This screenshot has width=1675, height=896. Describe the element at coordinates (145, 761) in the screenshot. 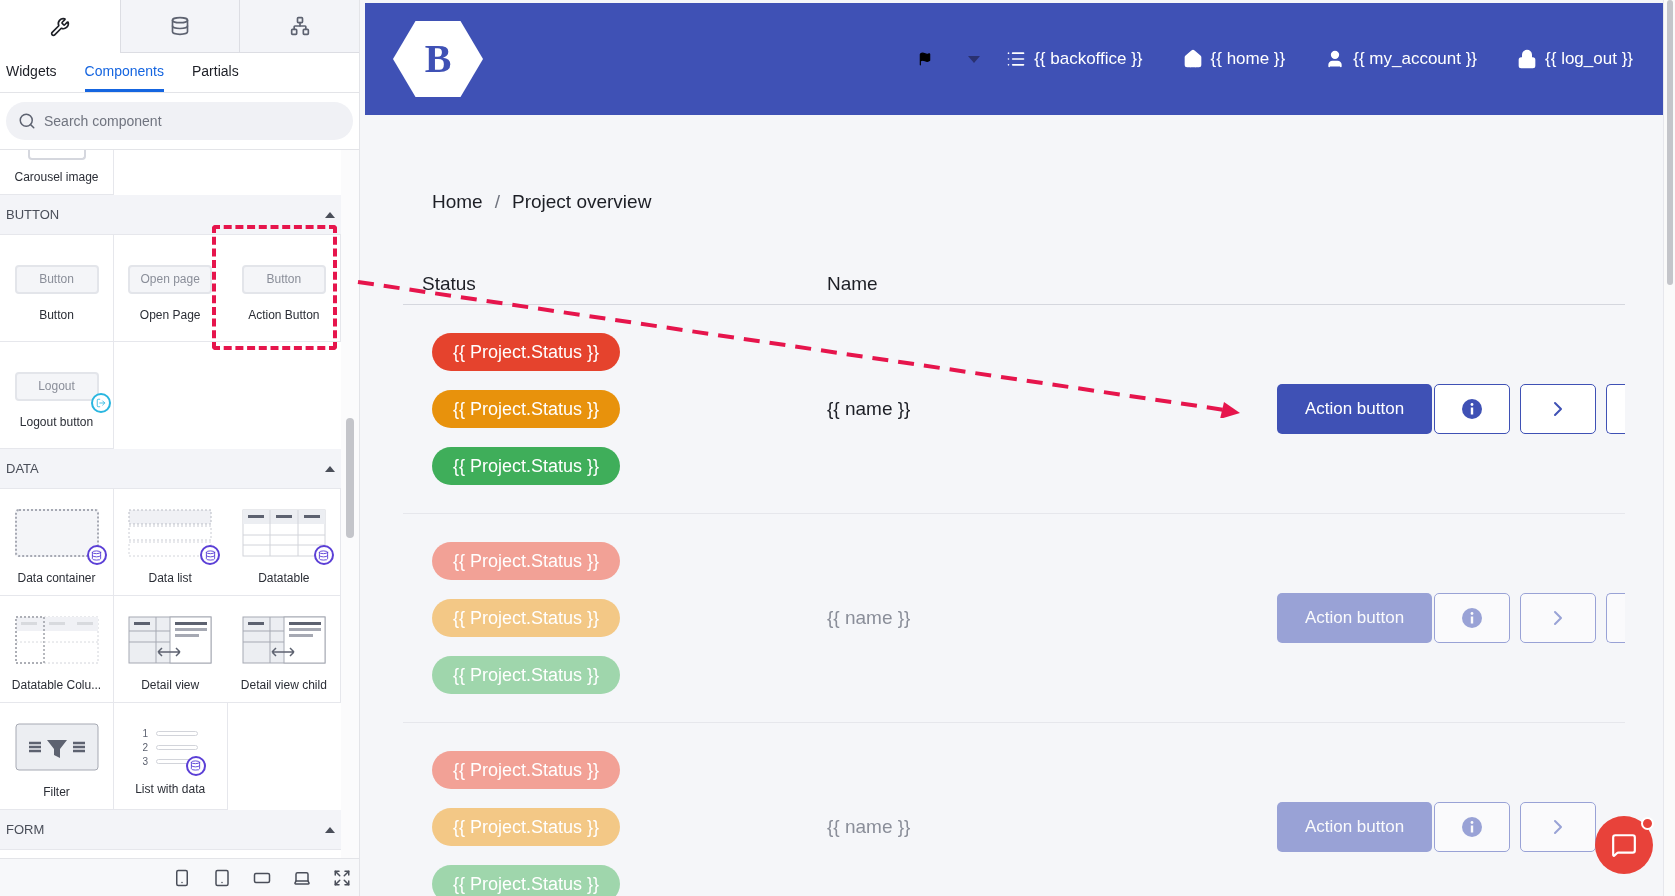

I see `list-number: 3` at that location.